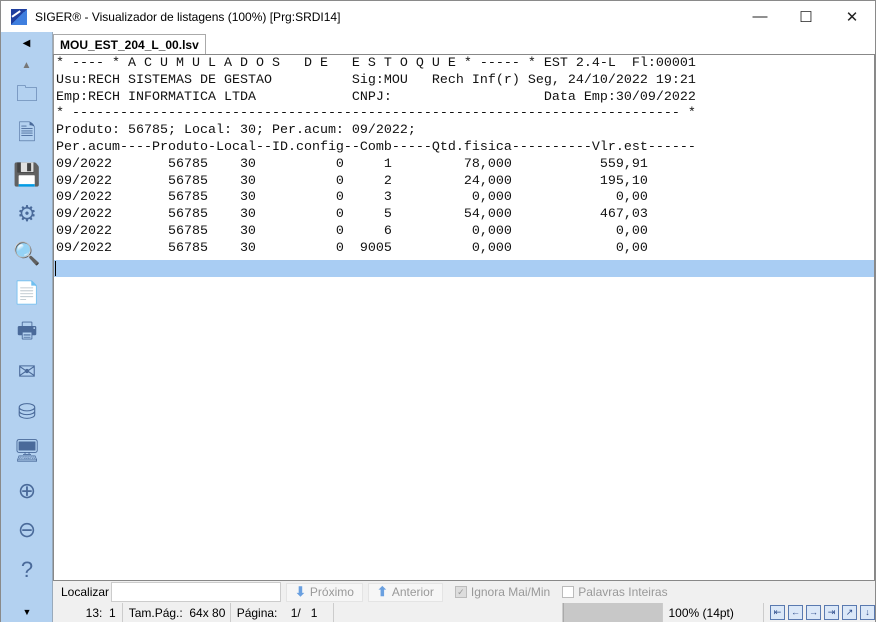  I want to click on toolbar-sidebar: ◀ ▲ 🗀 🗎 💾 ⚙ 🔍 📄 🖶 ✉ ⛁ 🖥 ⊕ ⊖? ▼, so click(27, 327).